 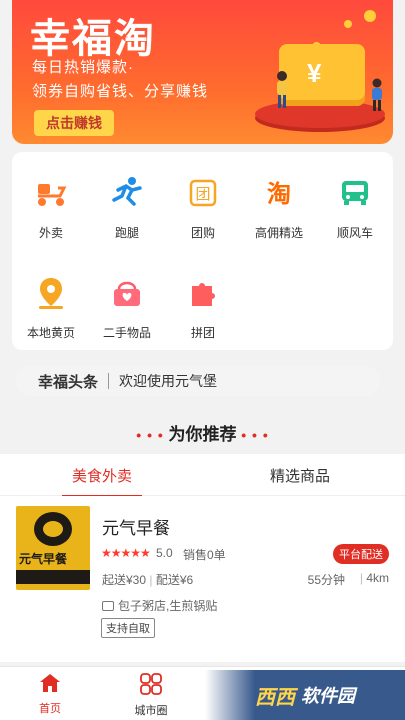 I want to click on delivery-fee: 配送¥6, so click(x=174, y=580).